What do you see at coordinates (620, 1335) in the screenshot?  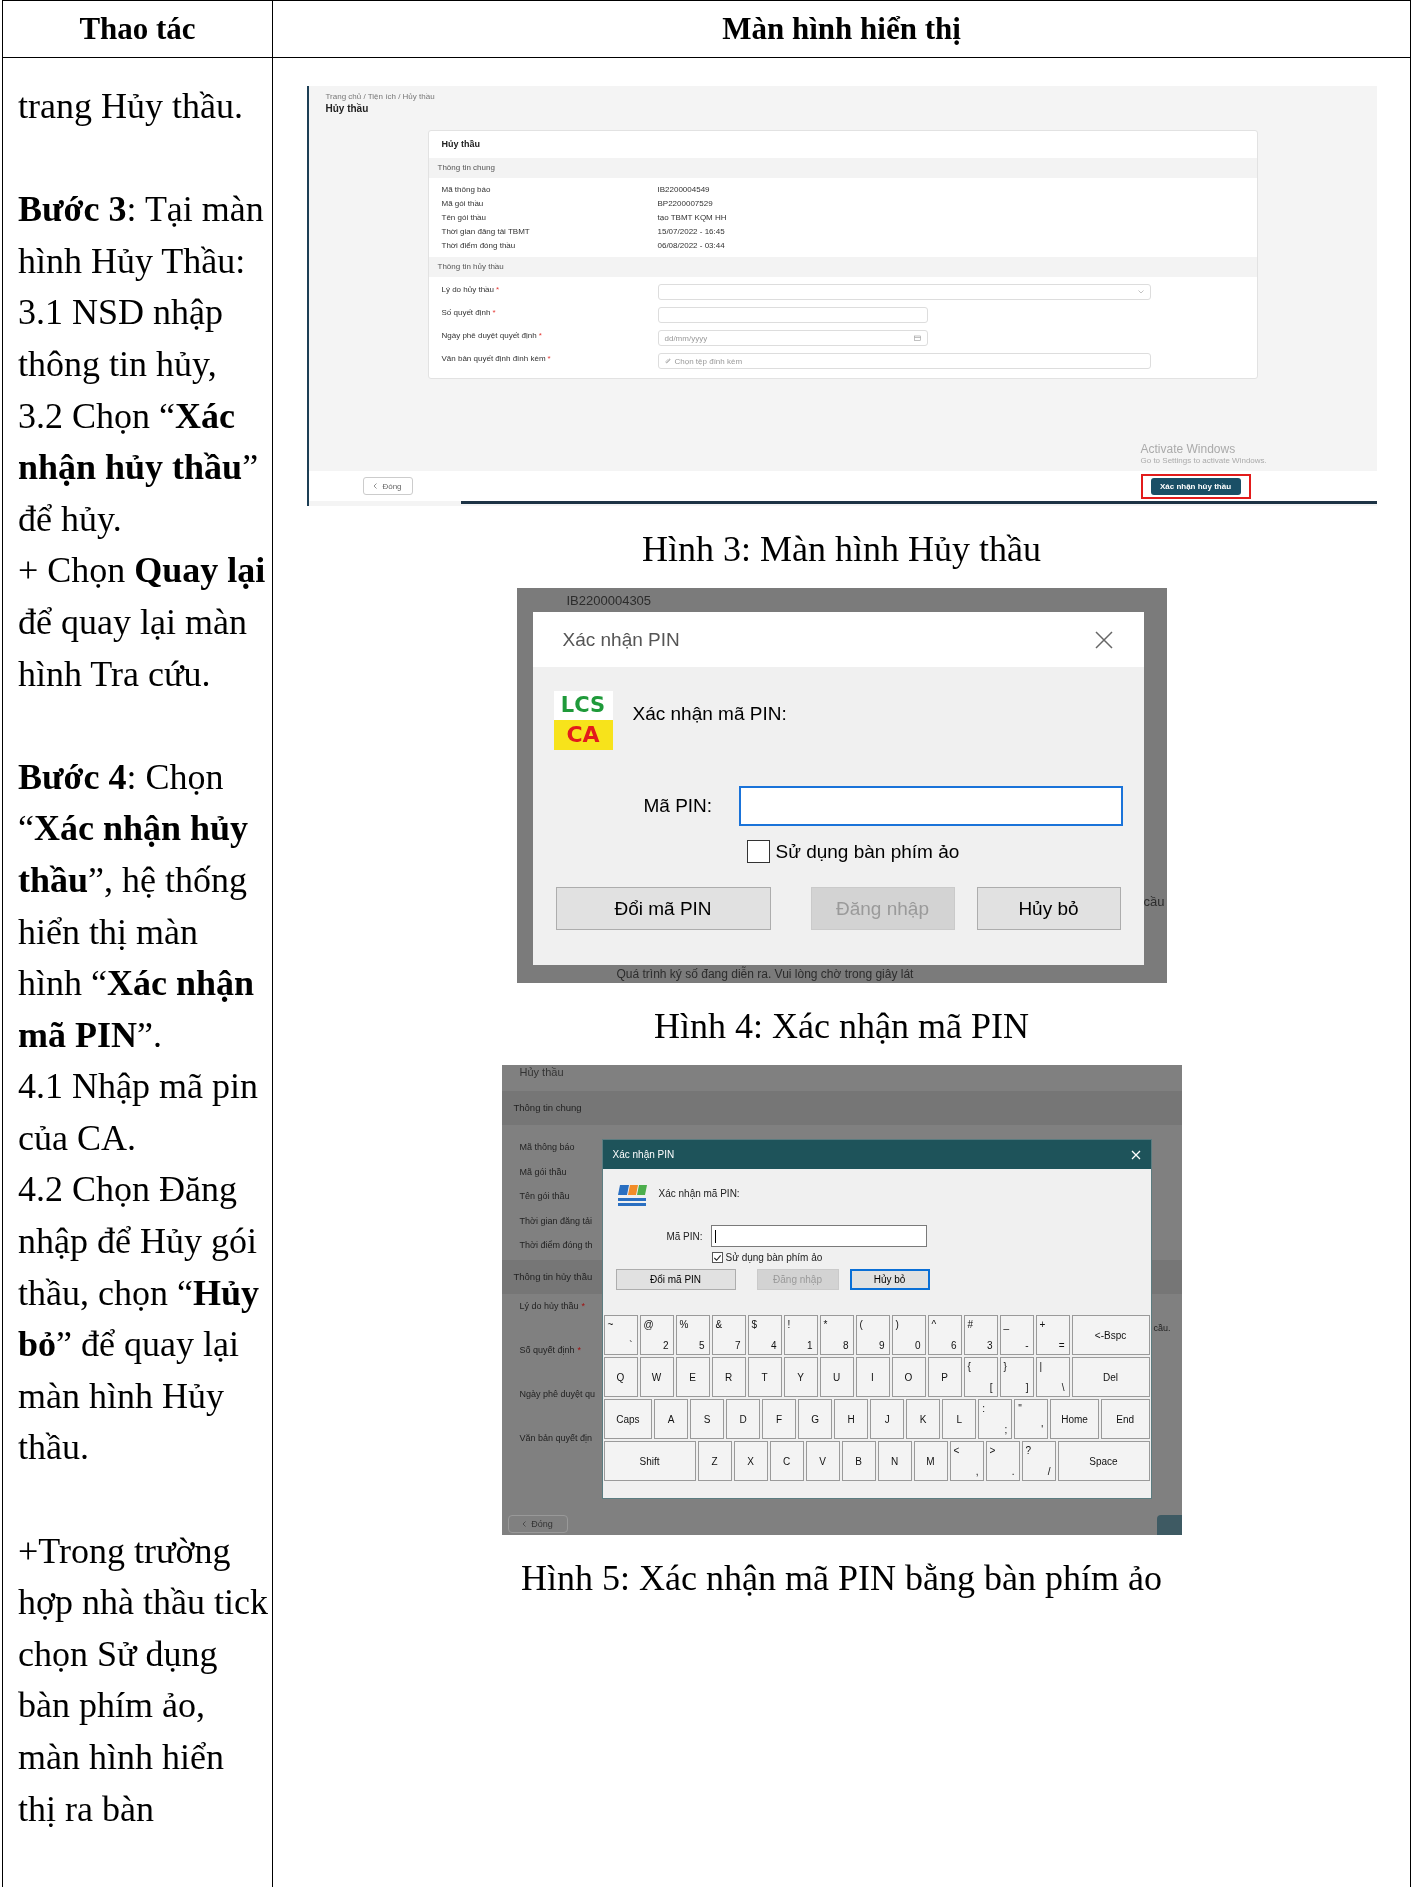 I see `keyboard-key: ~ `` at bounding box center [620, 1335].